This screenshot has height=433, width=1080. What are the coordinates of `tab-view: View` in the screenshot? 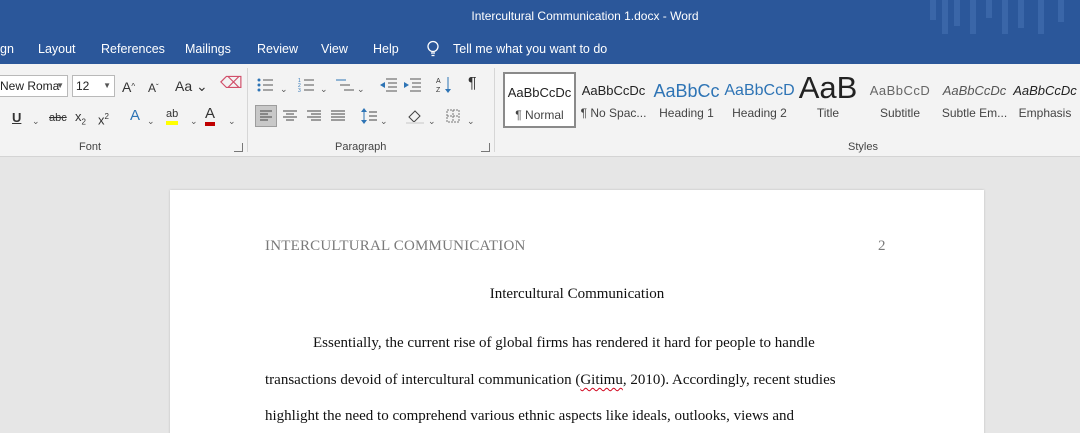 It's located at (334, 49).